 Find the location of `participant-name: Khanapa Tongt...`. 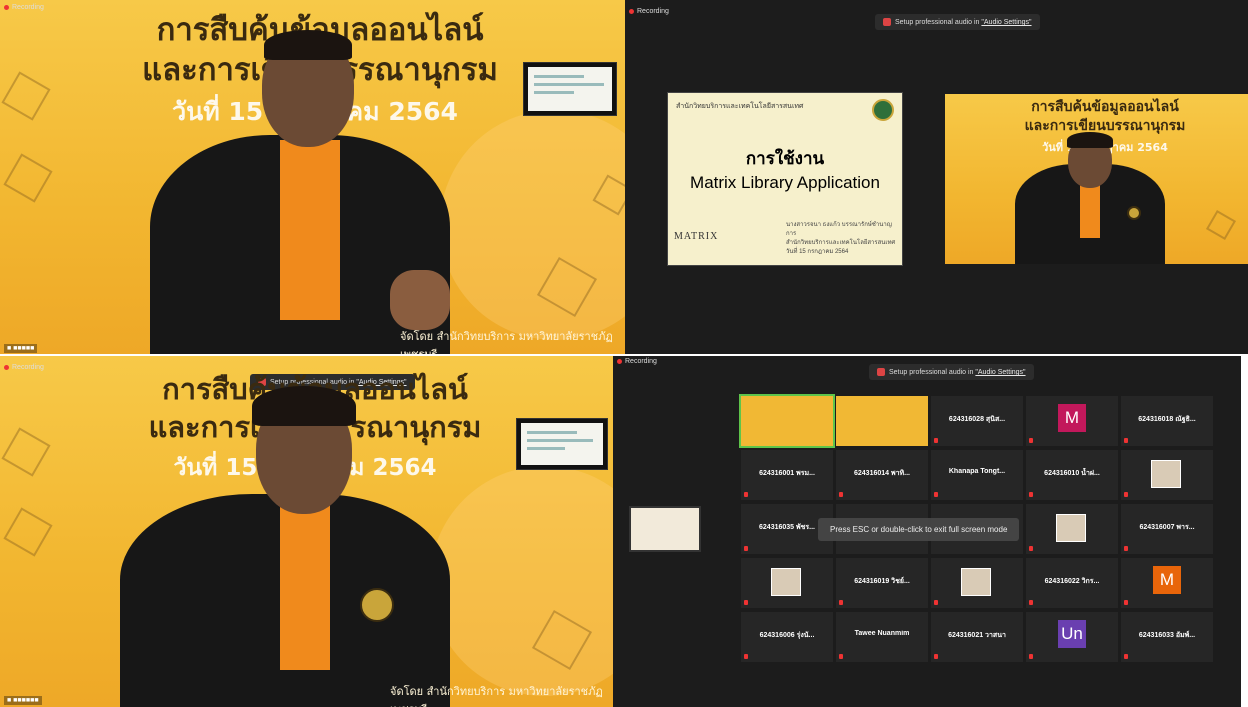

participant-name: Khanapa Tongt... is located at coordinates (977, 471).